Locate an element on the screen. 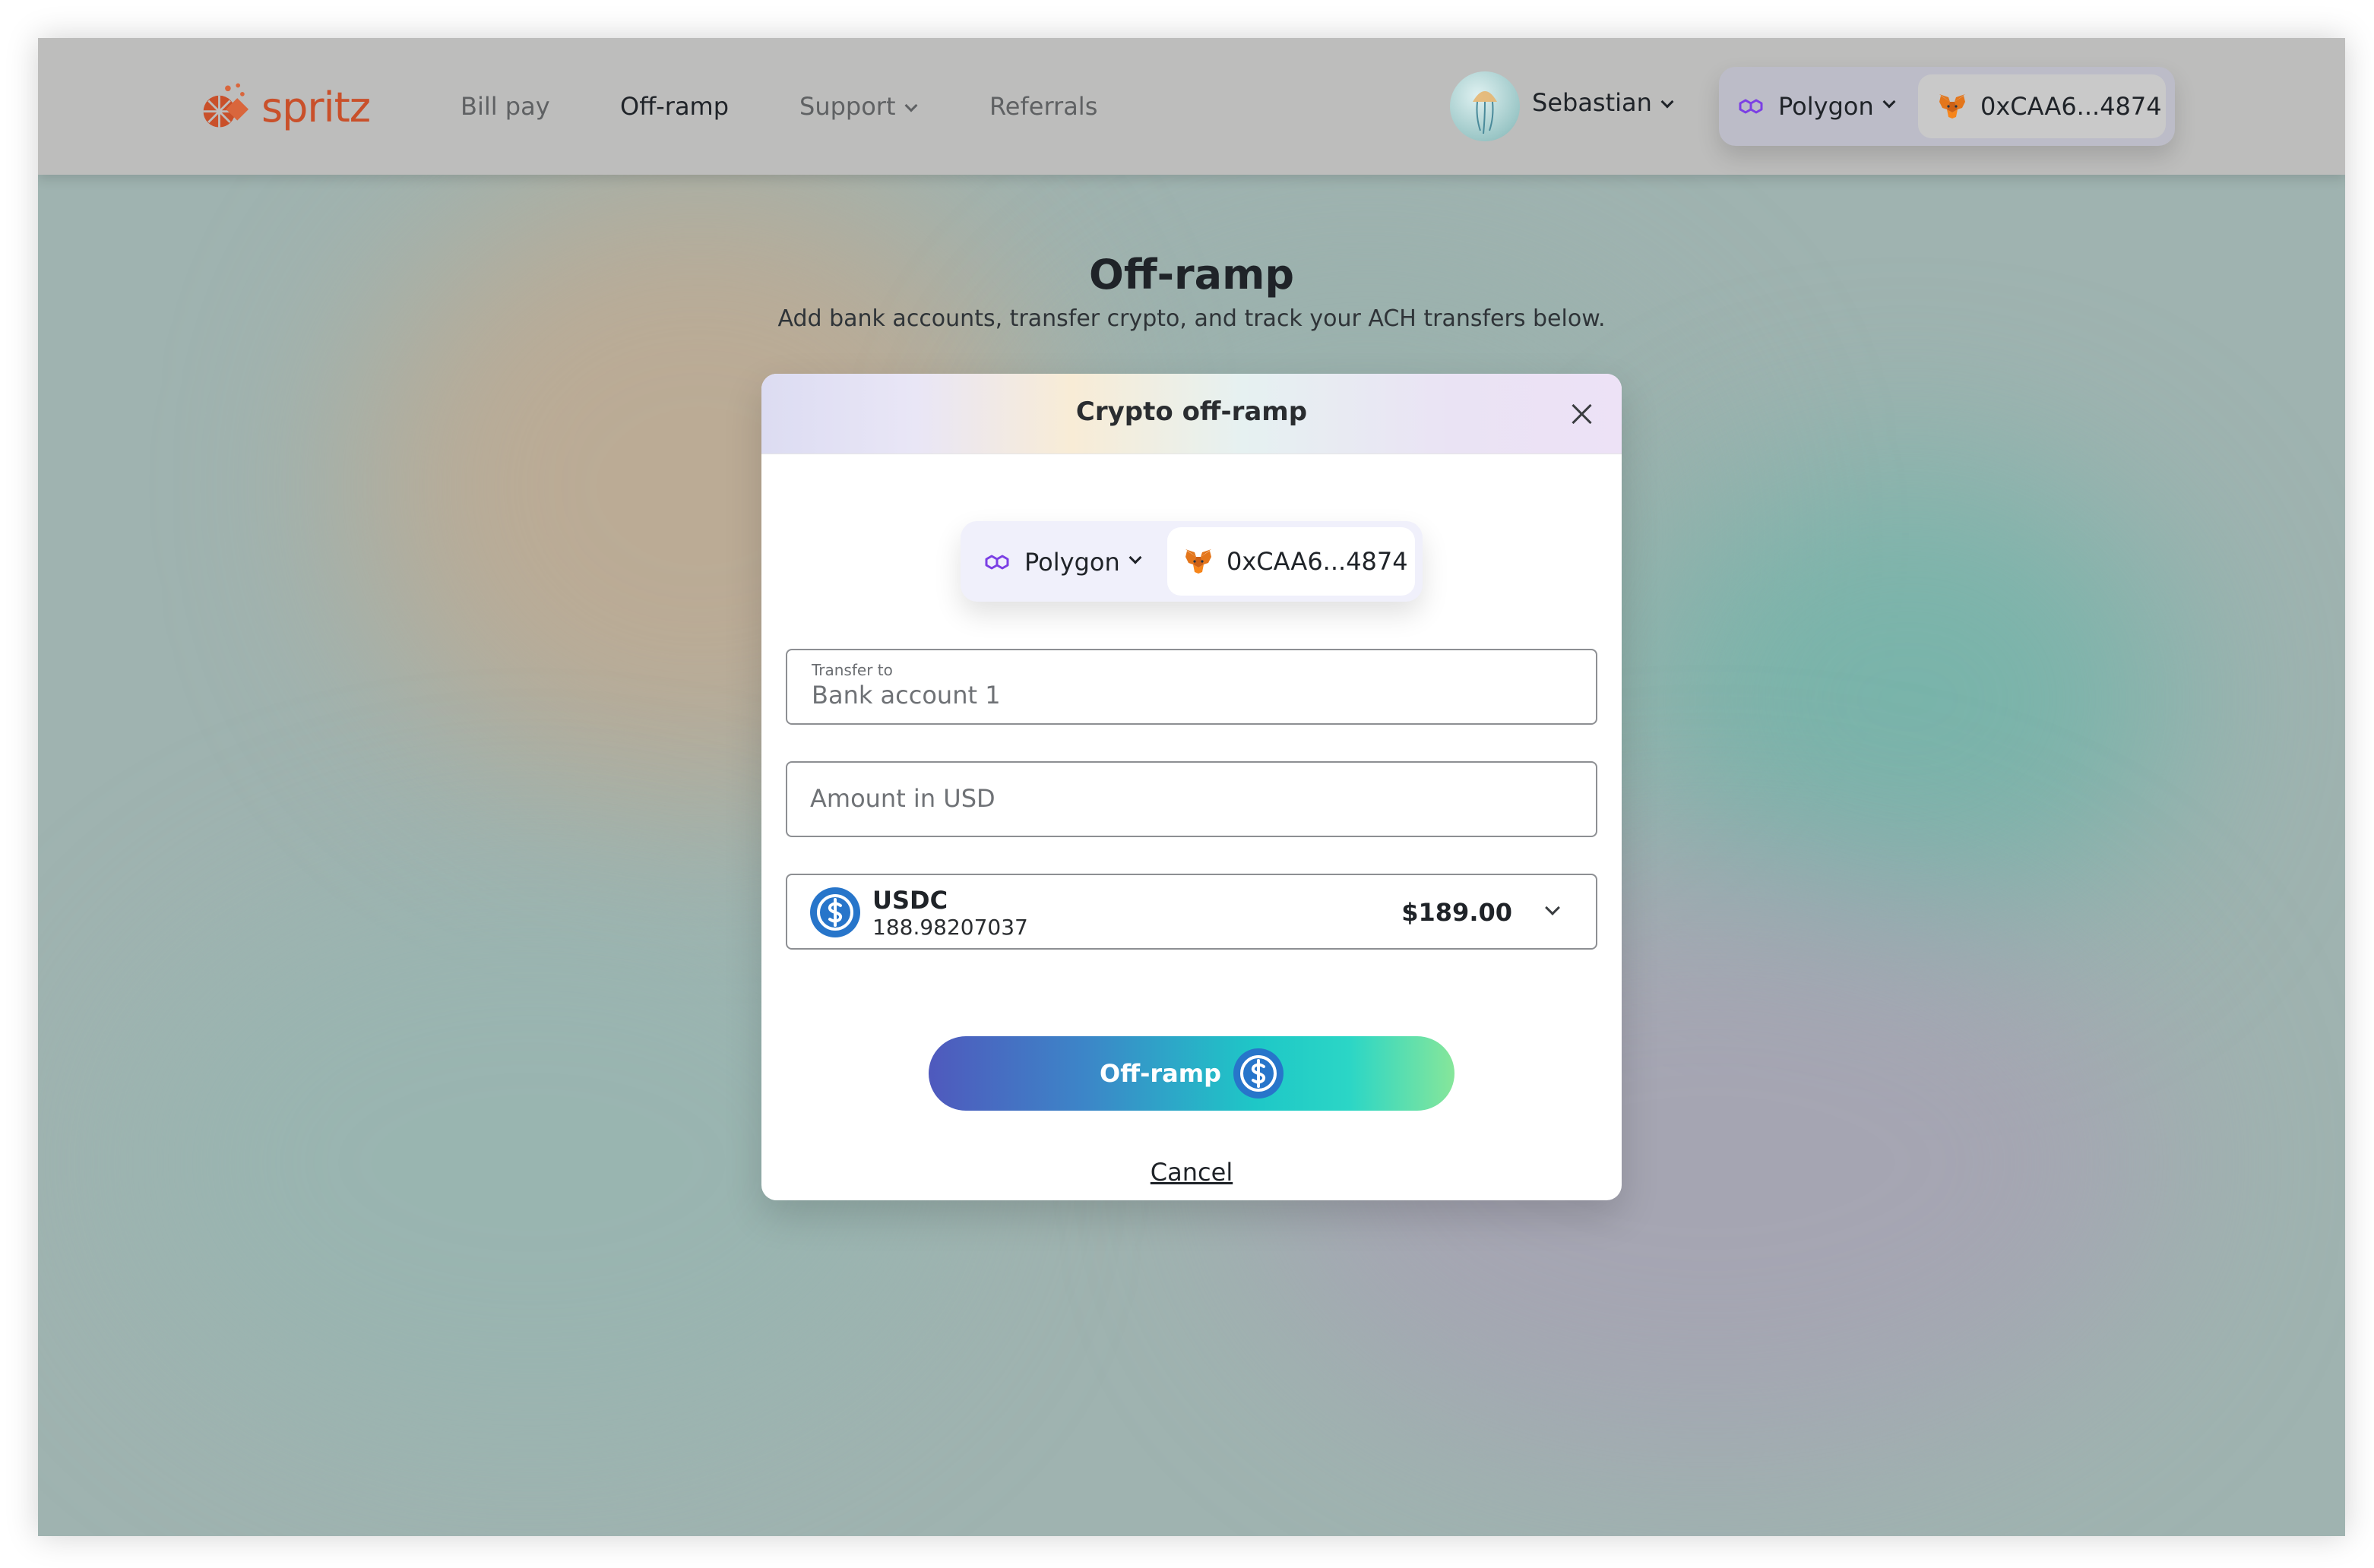 This screenshot has width=2374, height=1568. token-symbol: USDC is located at coordinates (910, 900).